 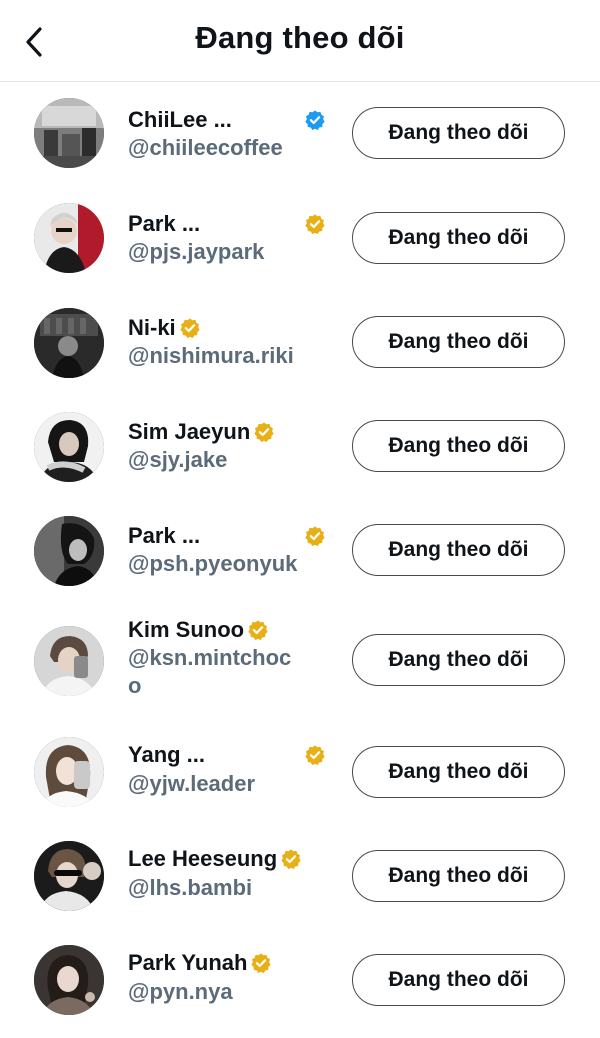 What do you see at coordinates (192, 783) in the screenshot?
I see `username-handle: @yjw.leader` at bounding box center [192, 783].